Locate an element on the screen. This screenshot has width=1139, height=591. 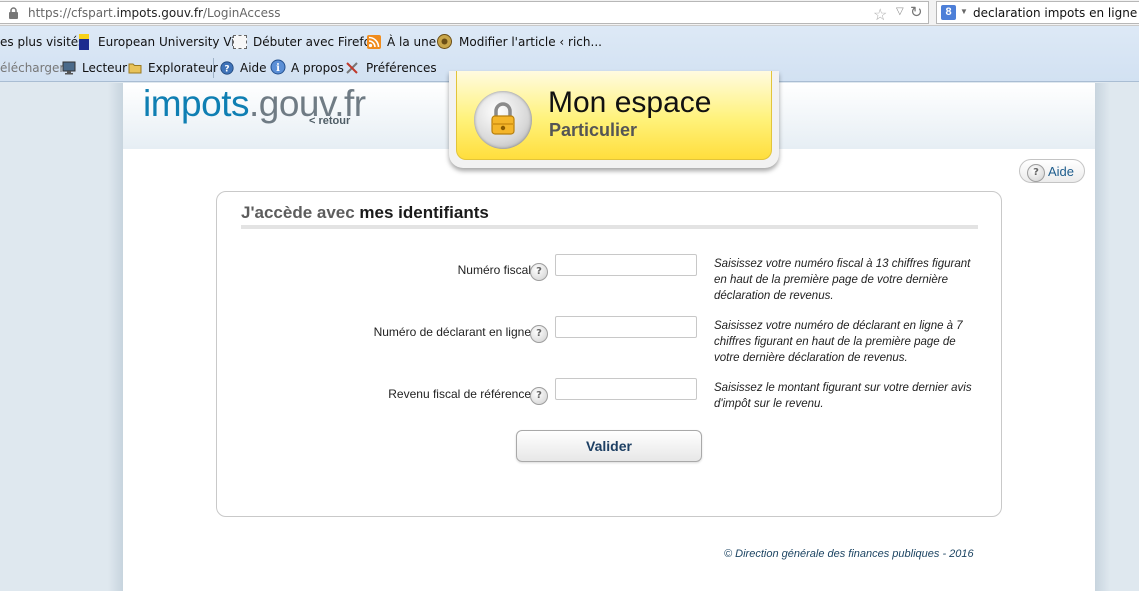
bookmark-a-la-une: À la une is located at coordinates (411, 42).